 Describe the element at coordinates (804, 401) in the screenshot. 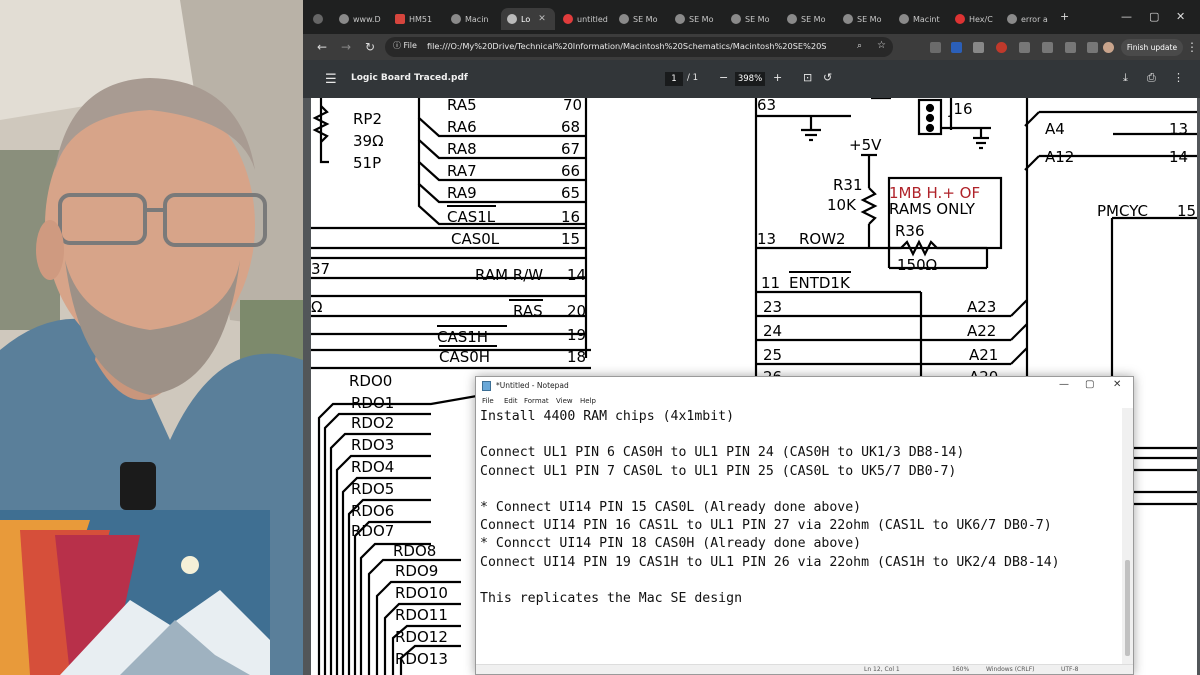

I see `notepad-menubar: File Edit Format View Help` at that location.